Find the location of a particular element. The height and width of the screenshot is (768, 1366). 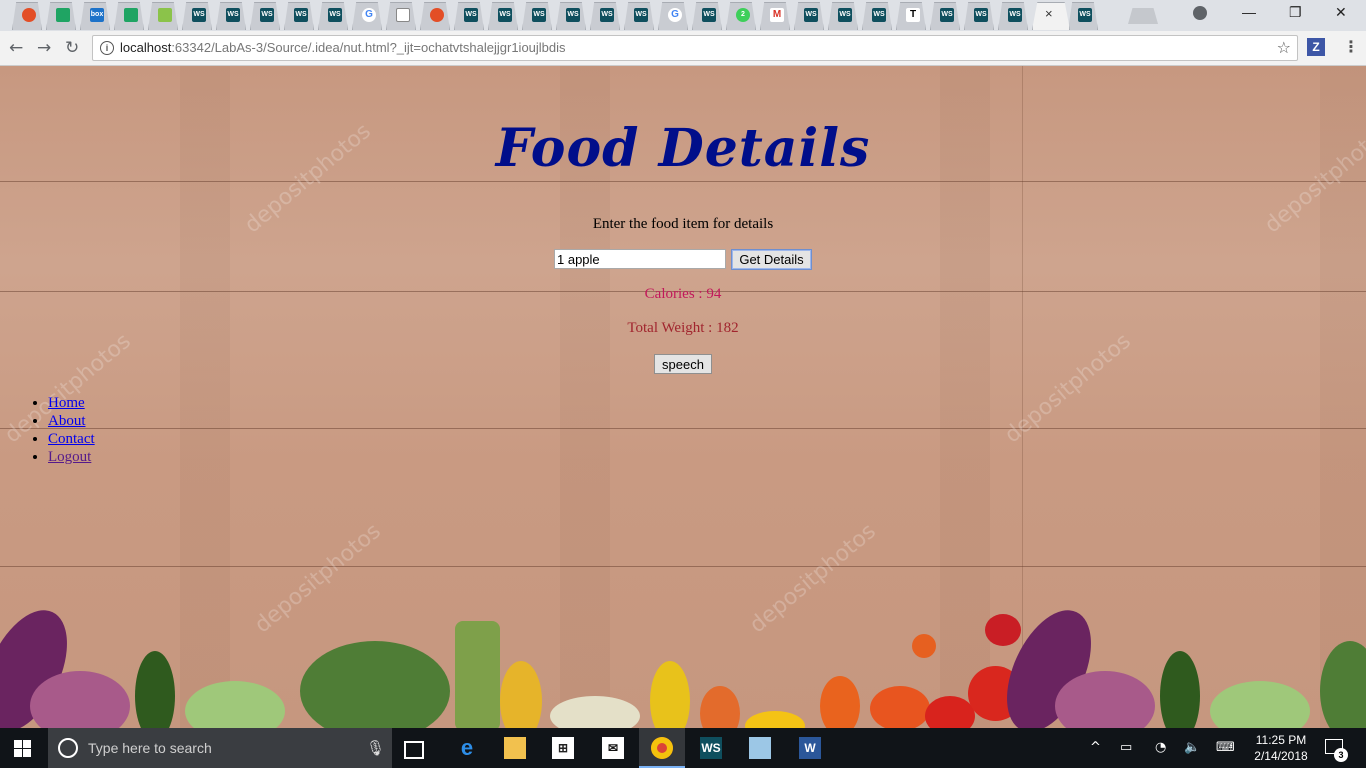

about-link: About is located at coordinates (67, 421).